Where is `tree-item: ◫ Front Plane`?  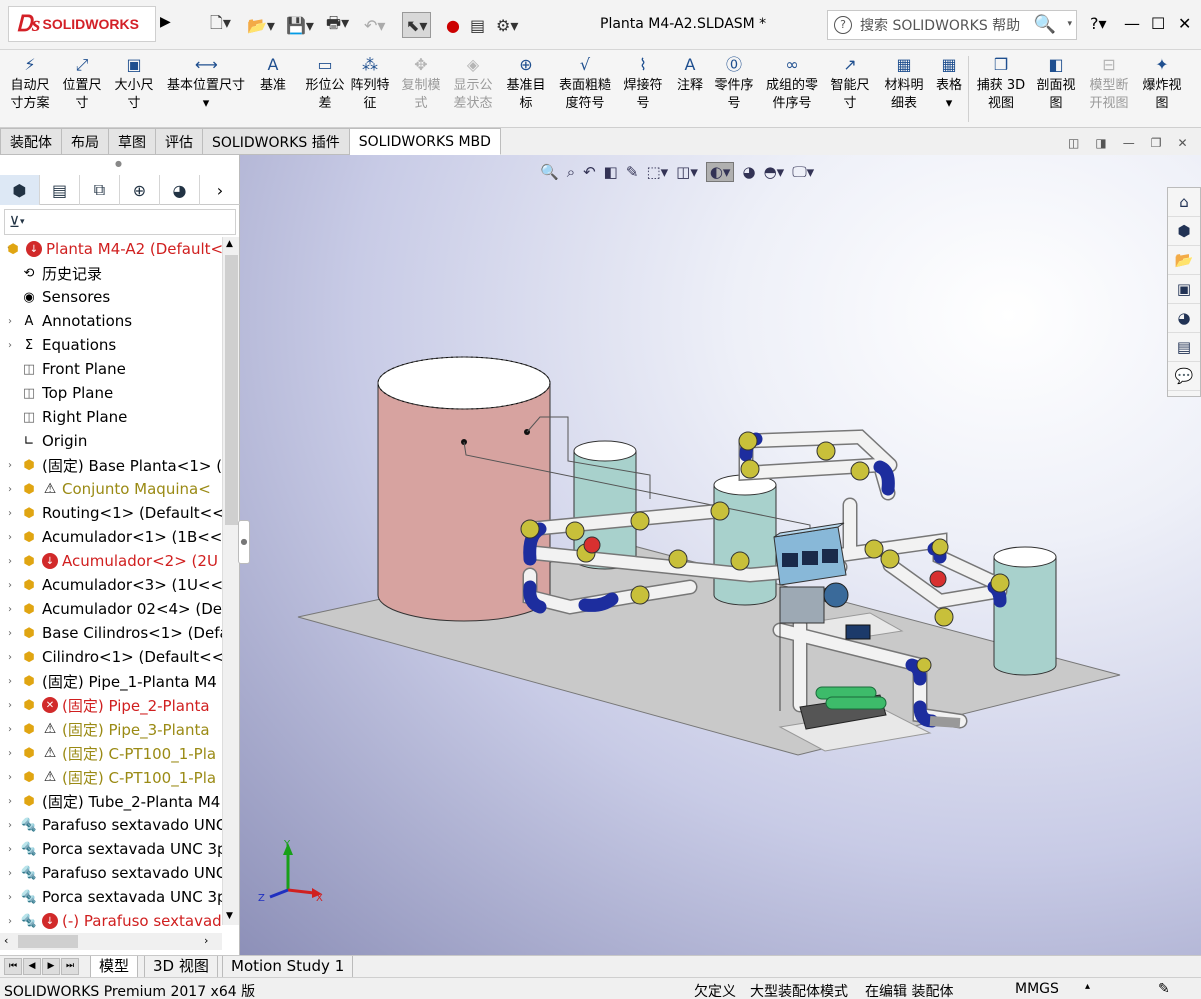 tree-item: ◫ Front Plane is located at coordinates (111, 369).